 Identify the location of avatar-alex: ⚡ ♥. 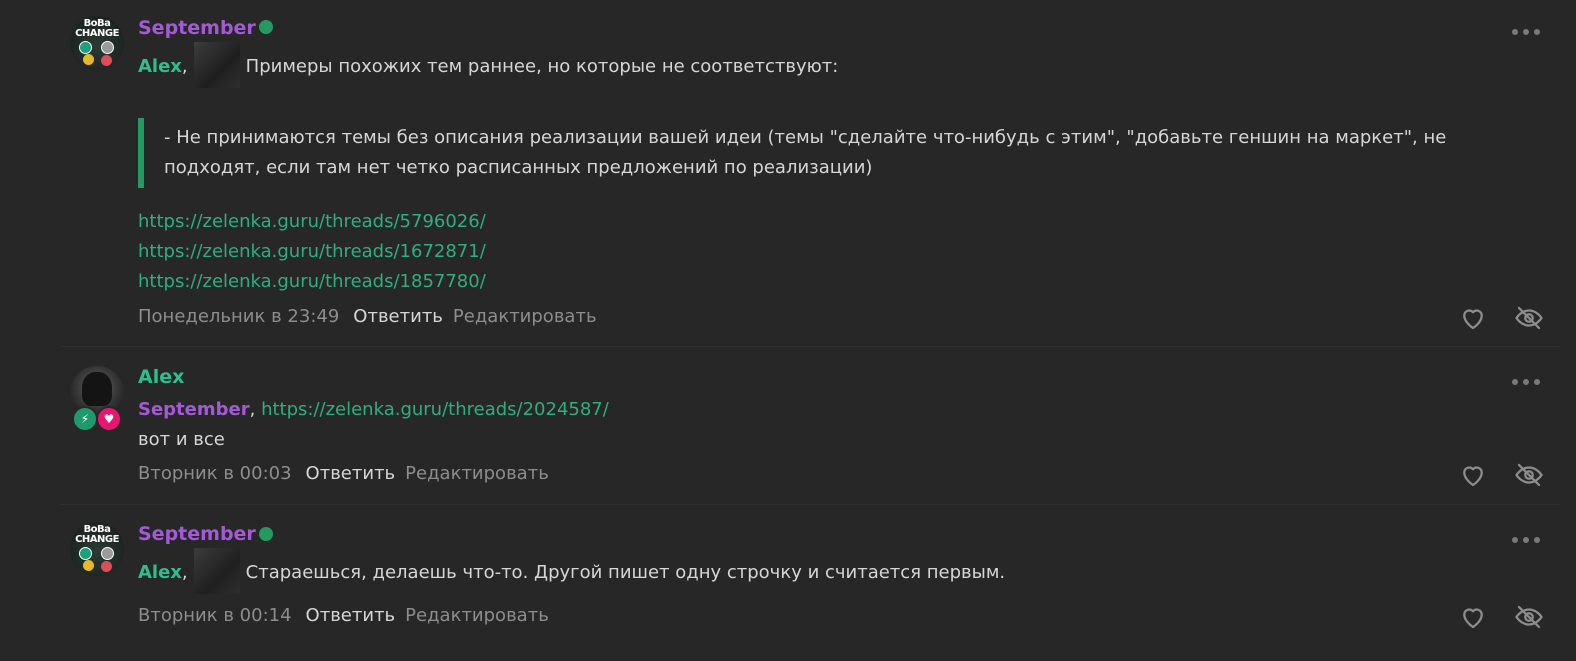
(97, 399).